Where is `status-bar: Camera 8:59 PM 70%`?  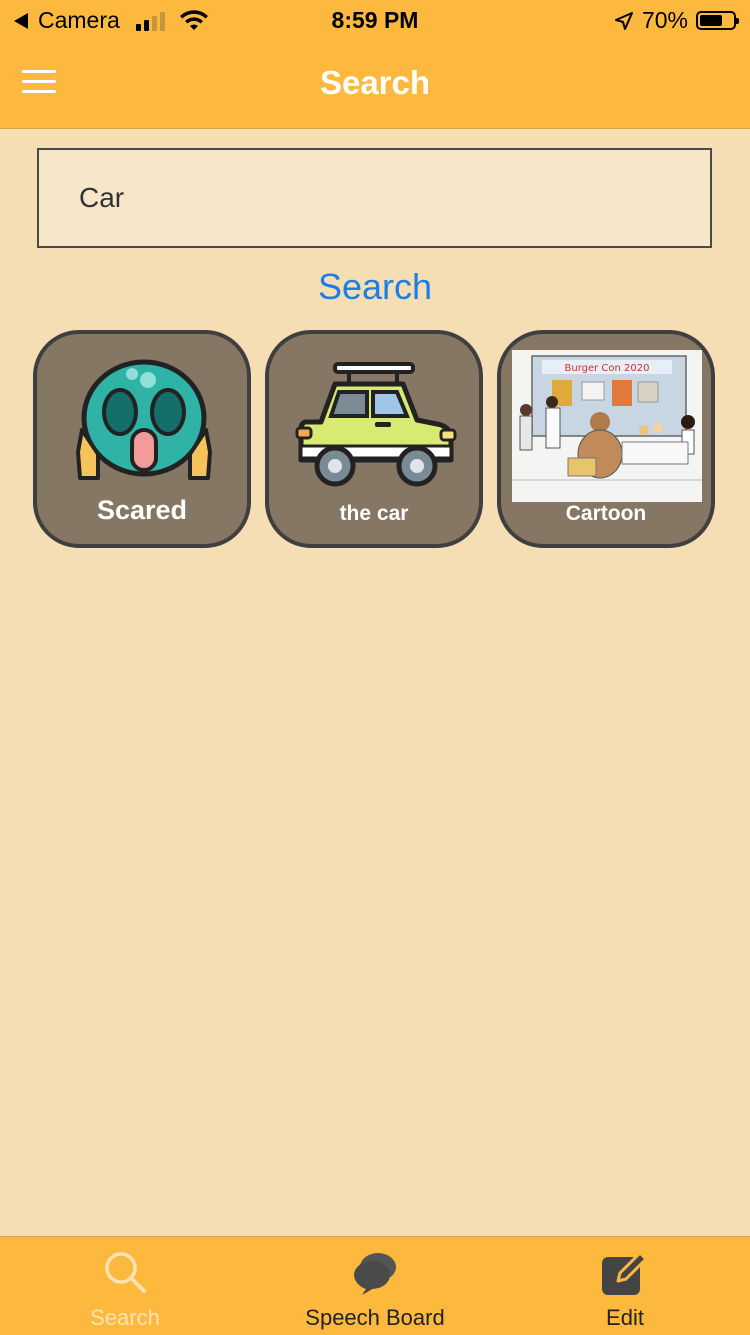 status-bar: Camera 8:59 PM 70% is located at coordinates (375, 20).